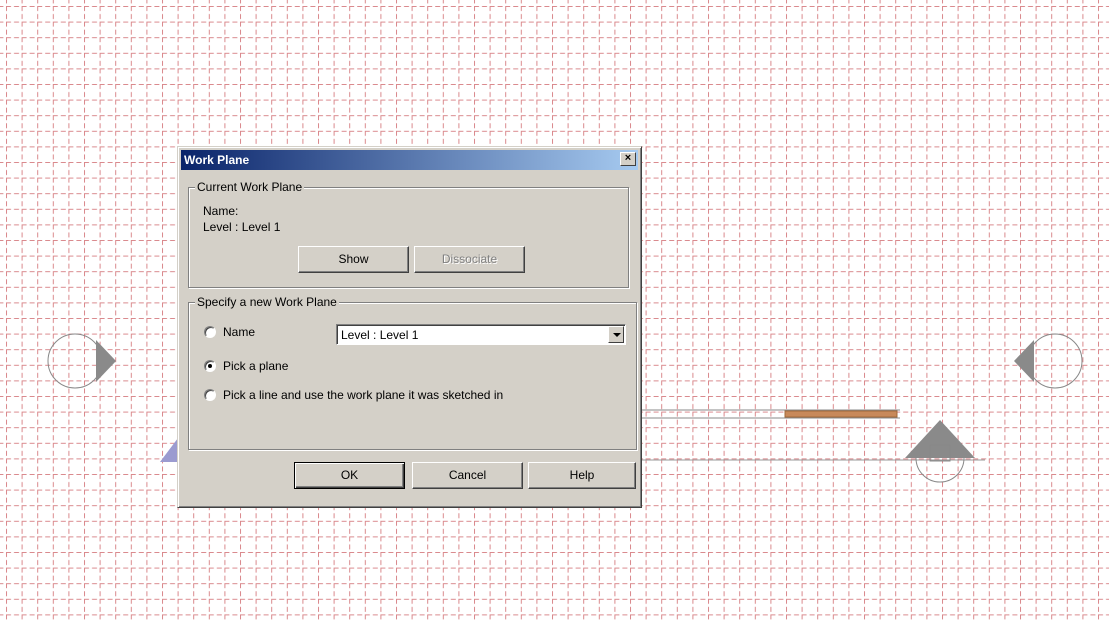 Image resolution: width=1109 pixels, height=622 pixels. I want to click on specify-work-plane-legend: Specify a new Work Plane, so click(267, 302).